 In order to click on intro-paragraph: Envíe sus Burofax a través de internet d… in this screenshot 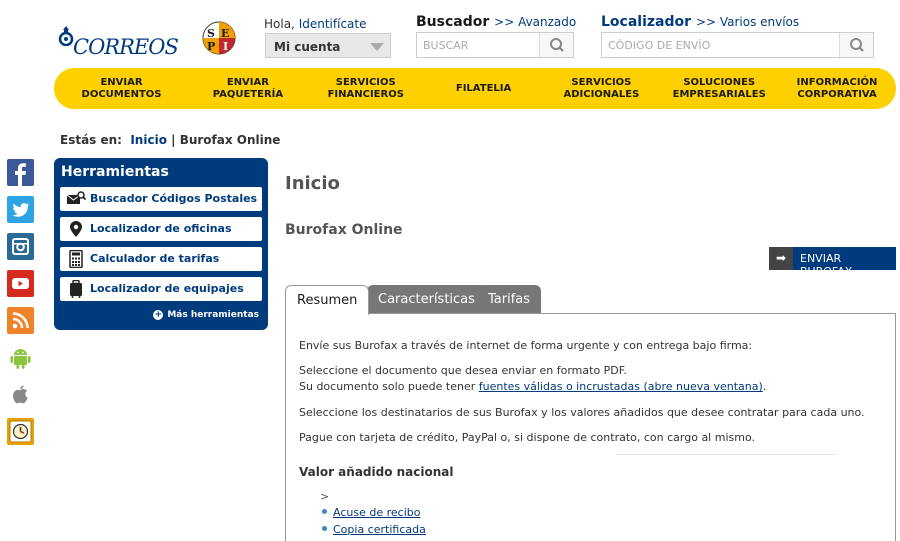, I will do `click(526, 345)`.